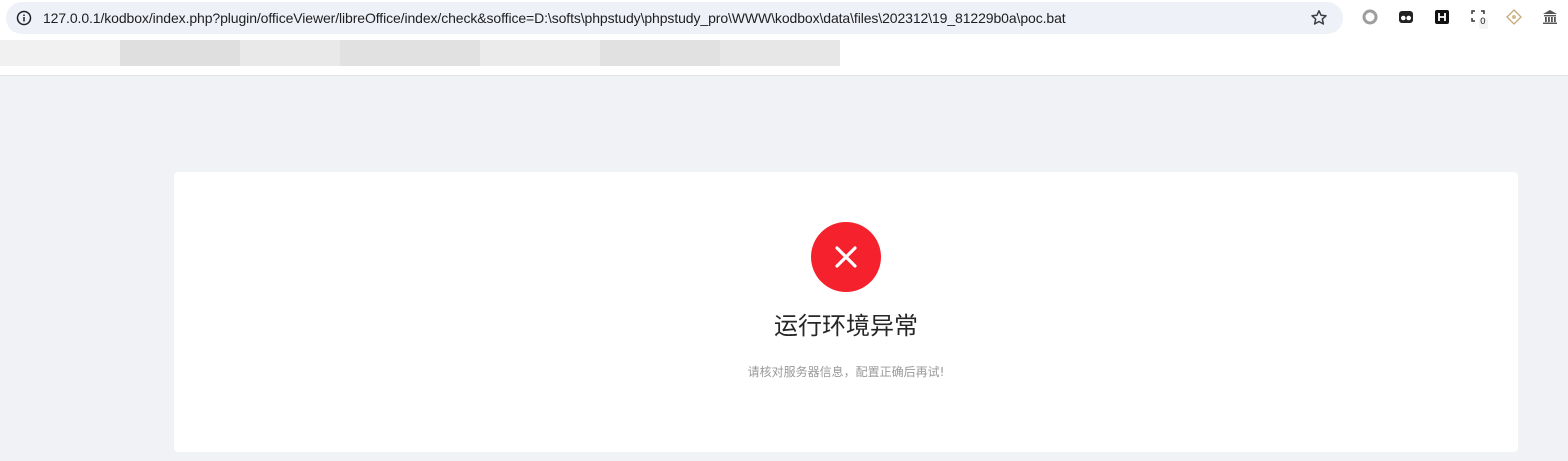  Describe the element at coordinates (1406, 17) in the screenshot. I see `glasses-extension-icon` at that location.